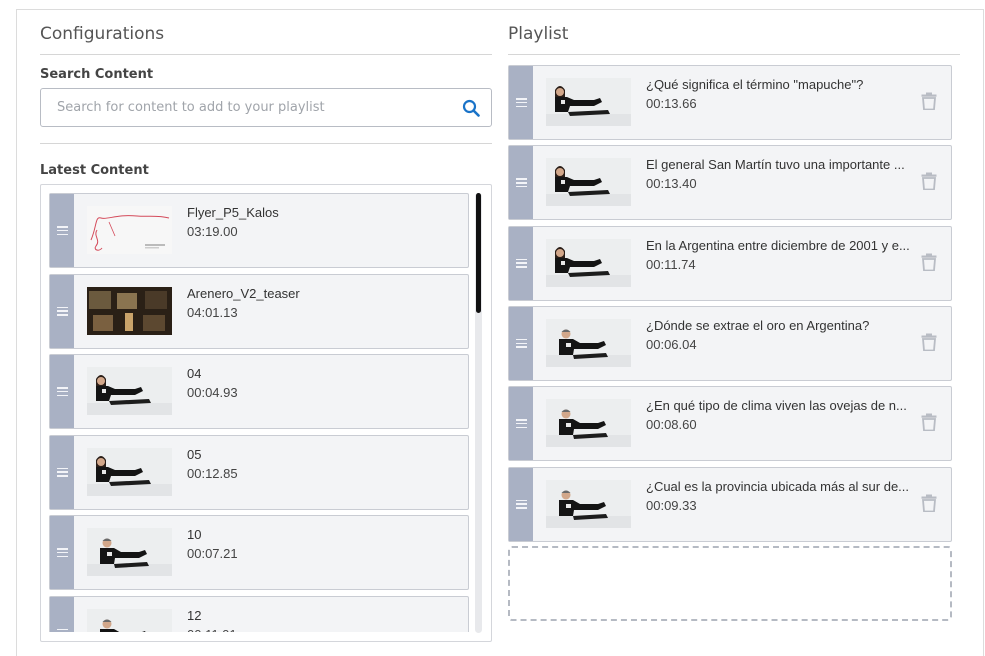  Describe the element at coordinates (259, 472) in the screenshot. I see `latest-content-item: 05 00:12.85` at that location.